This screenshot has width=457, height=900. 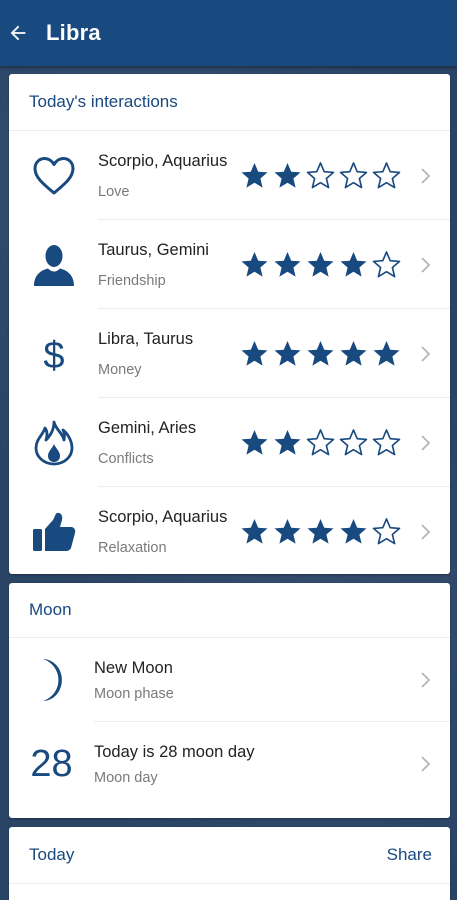 I want to click on interaction-row: Scorpio, Aquarius Love, so click(x=229, y=175).